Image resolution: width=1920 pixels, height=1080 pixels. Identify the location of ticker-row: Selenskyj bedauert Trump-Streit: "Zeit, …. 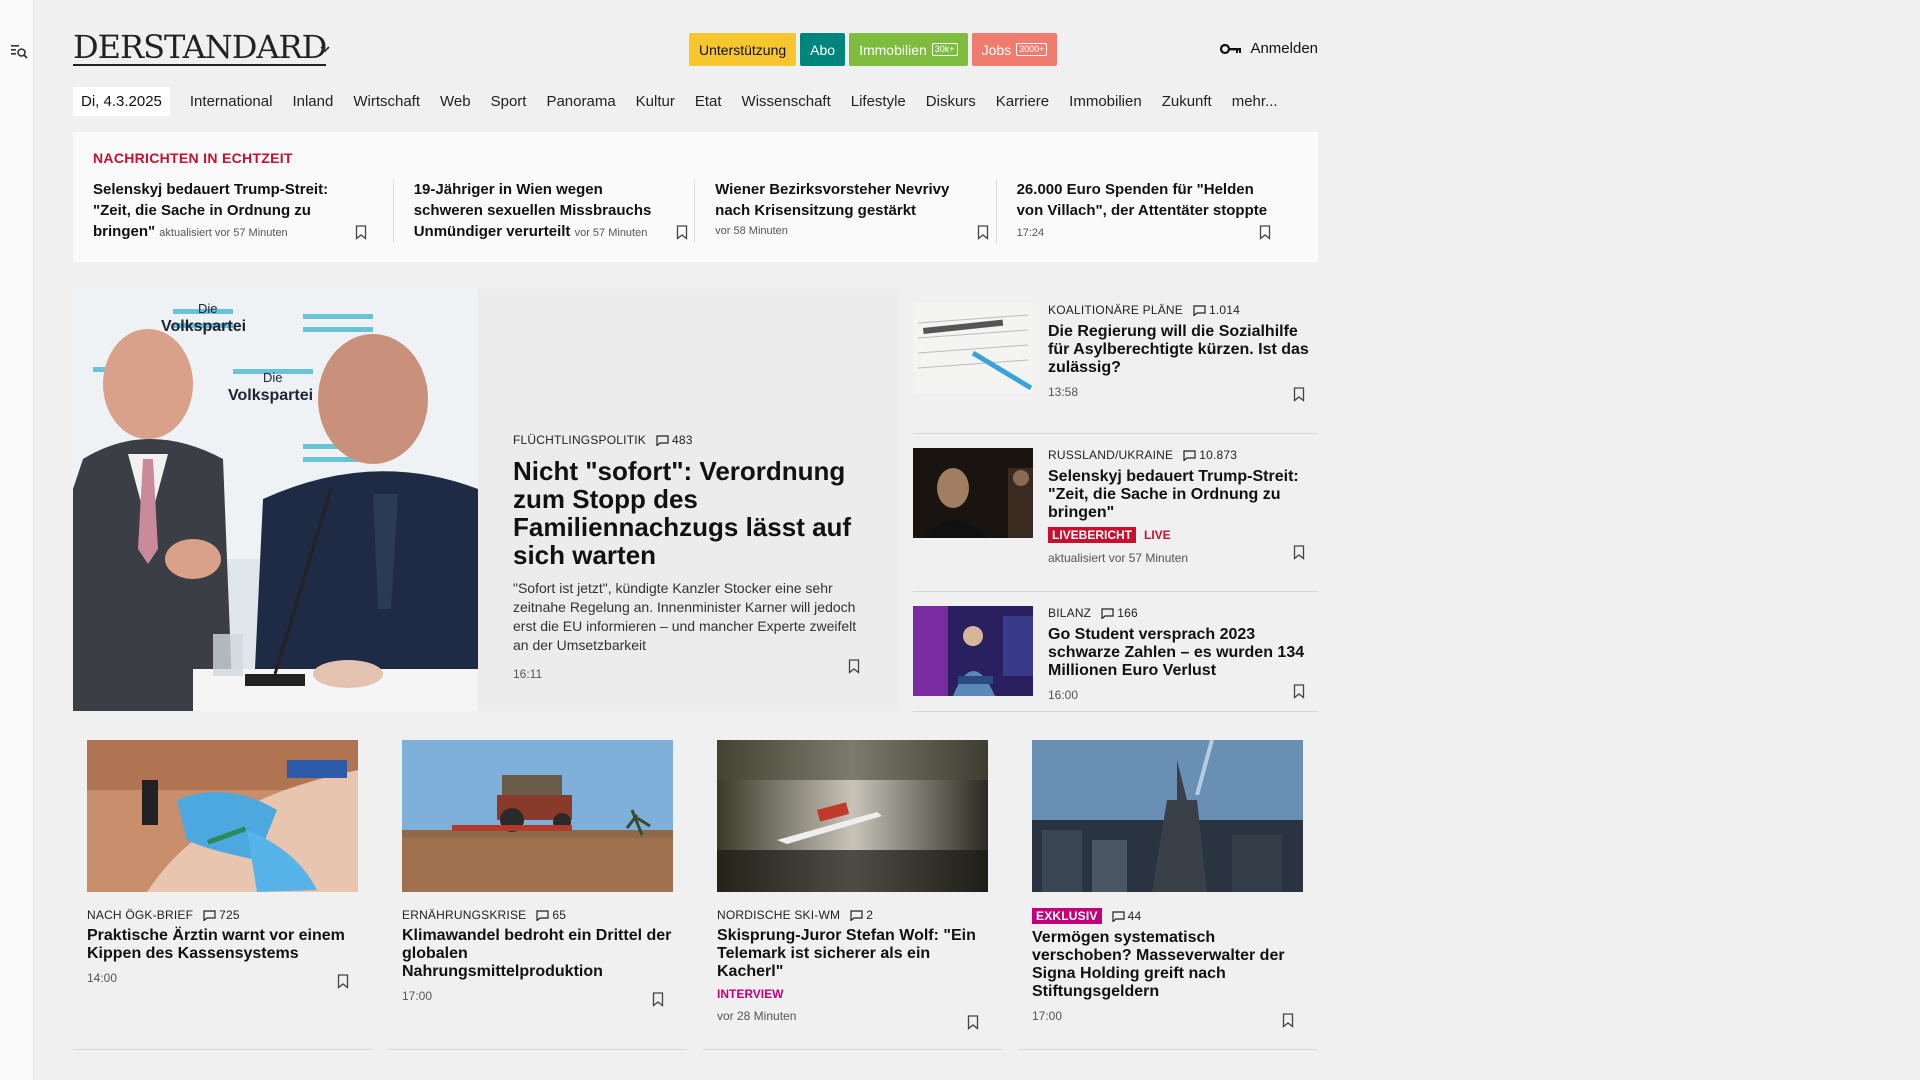
(695, 211).